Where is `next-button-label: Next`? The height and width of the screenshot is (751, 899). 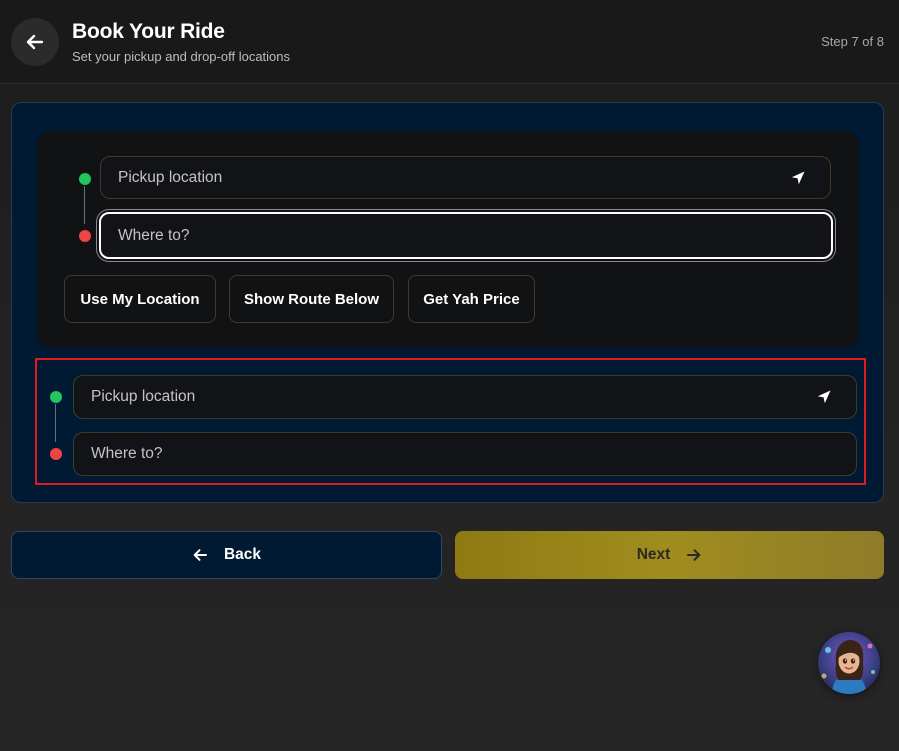 next-button-label: Next is located at coordinates (653, 554).